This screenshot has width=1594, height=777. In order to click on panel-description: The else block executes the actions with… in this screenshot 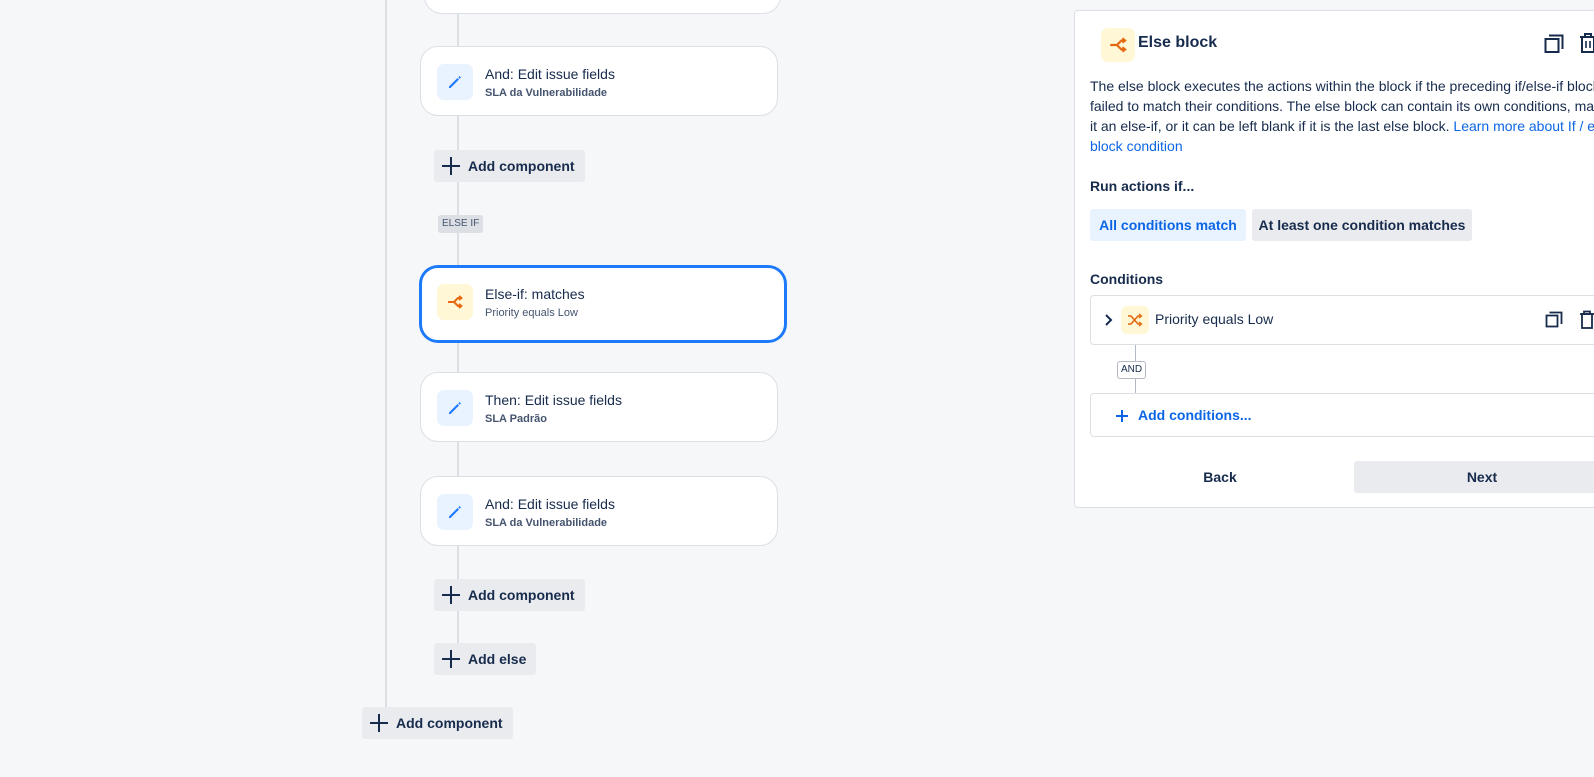, I will do `click(1342, 116)`.